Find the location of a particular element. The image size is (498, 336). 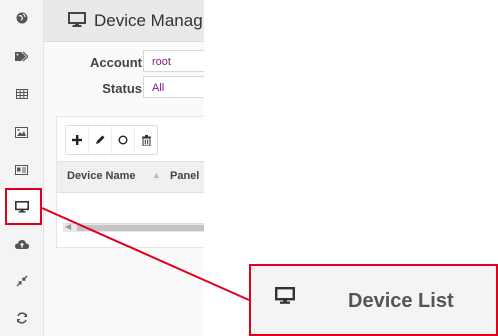

page-header: Device Manag is located at coordinates (124, 21).